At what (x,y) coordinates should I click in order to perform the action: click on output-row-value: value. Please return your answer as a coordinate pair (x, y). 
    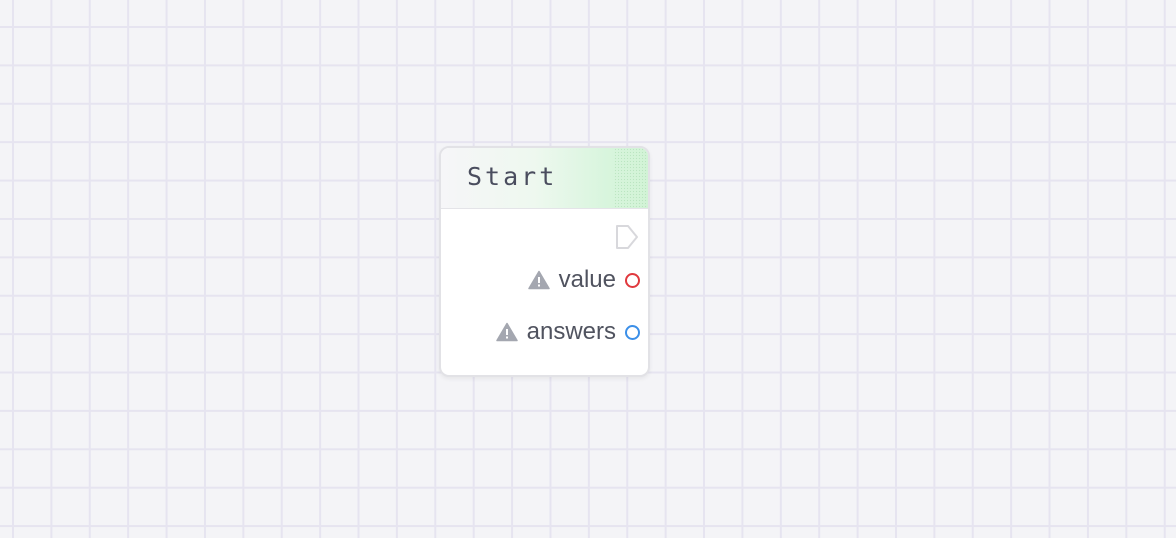
    Looking at the image, I should click on (583, 280).